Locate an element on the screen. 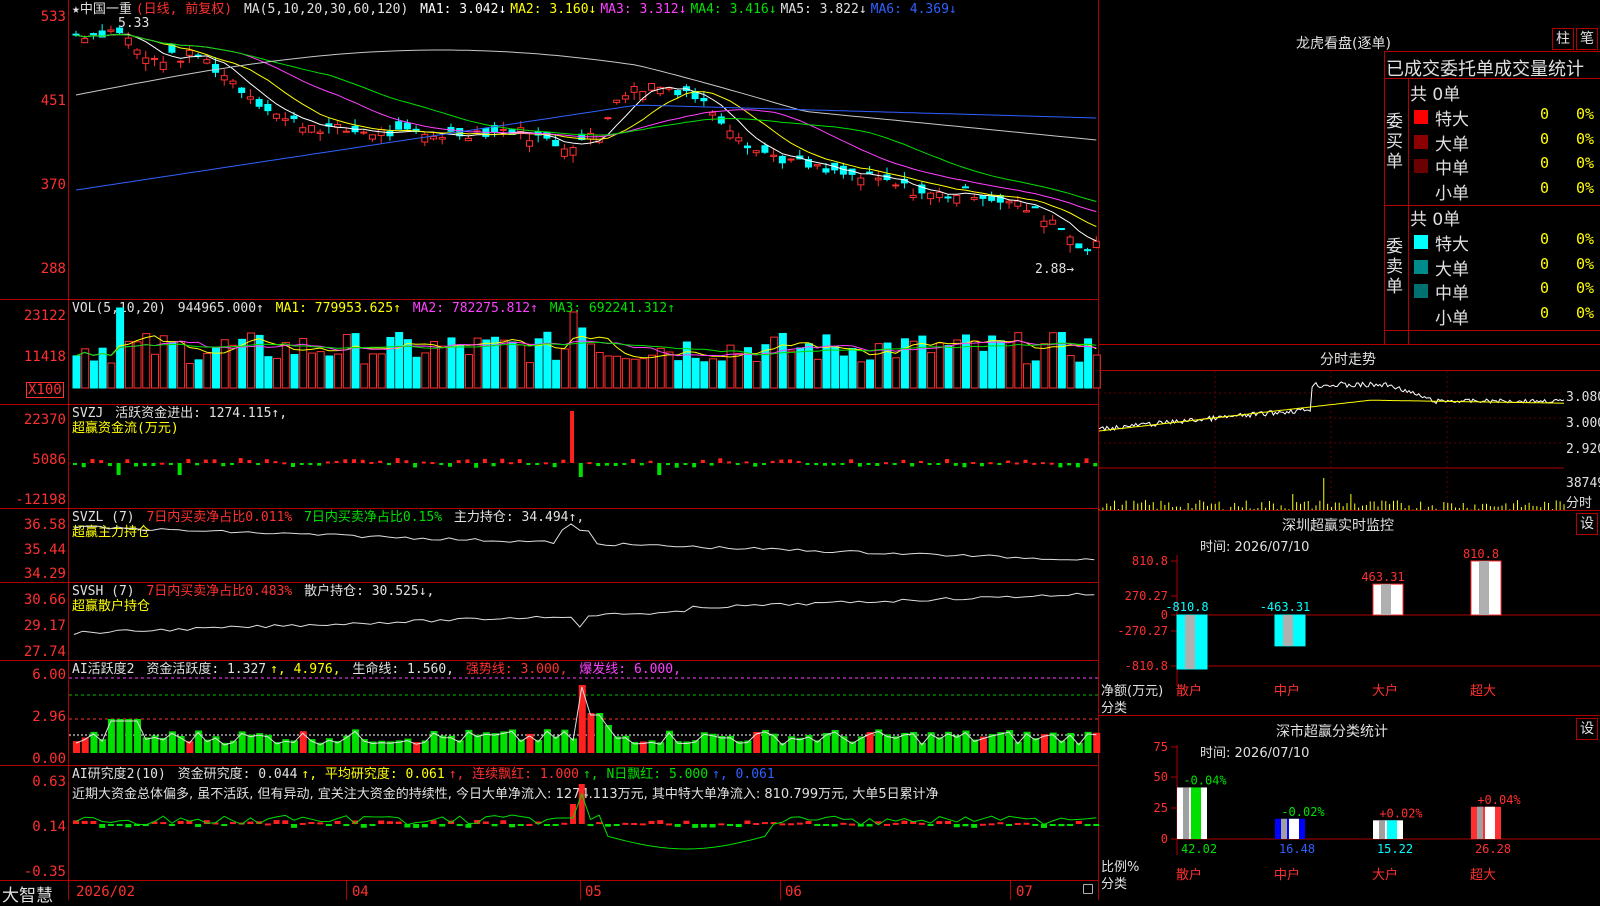 Image resolution: width=1600 pixels, height=906 pixels. class-value-label: 15.22 is located at coordinates (1395, 849).